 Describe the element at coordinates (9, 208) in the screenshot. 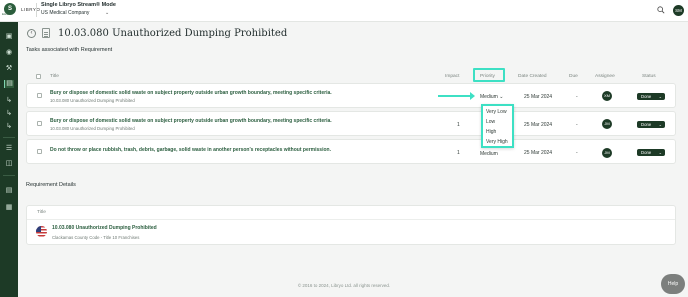

I see `org-chart-icon: ▦` at that location.